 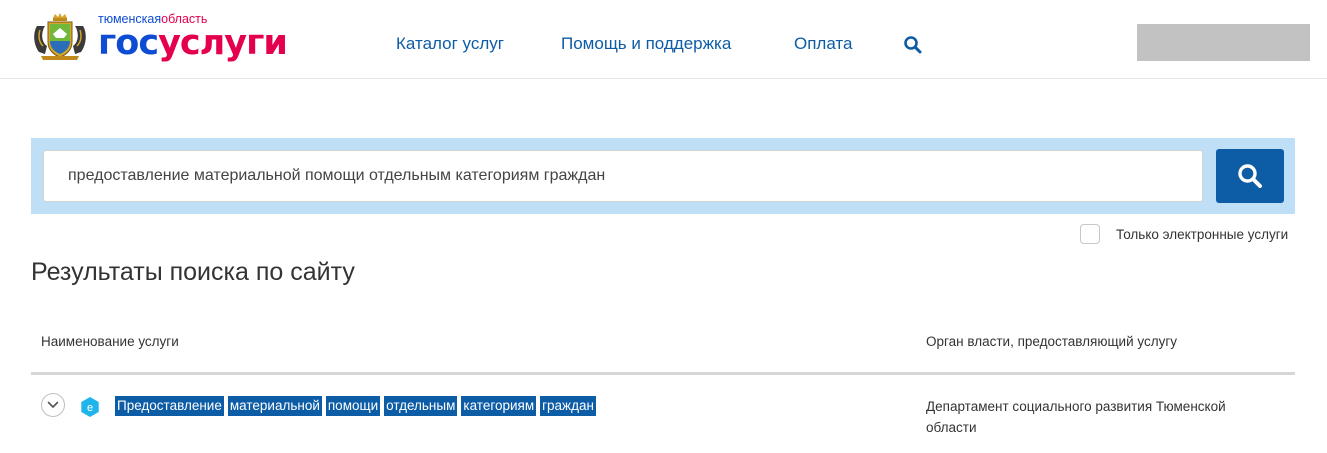 What do you see at coordinates (1052, 341) in the screenshot?
I see `column-header-org: Орган власти, предоставляющий услугу` at bounding box center [1052, 341].